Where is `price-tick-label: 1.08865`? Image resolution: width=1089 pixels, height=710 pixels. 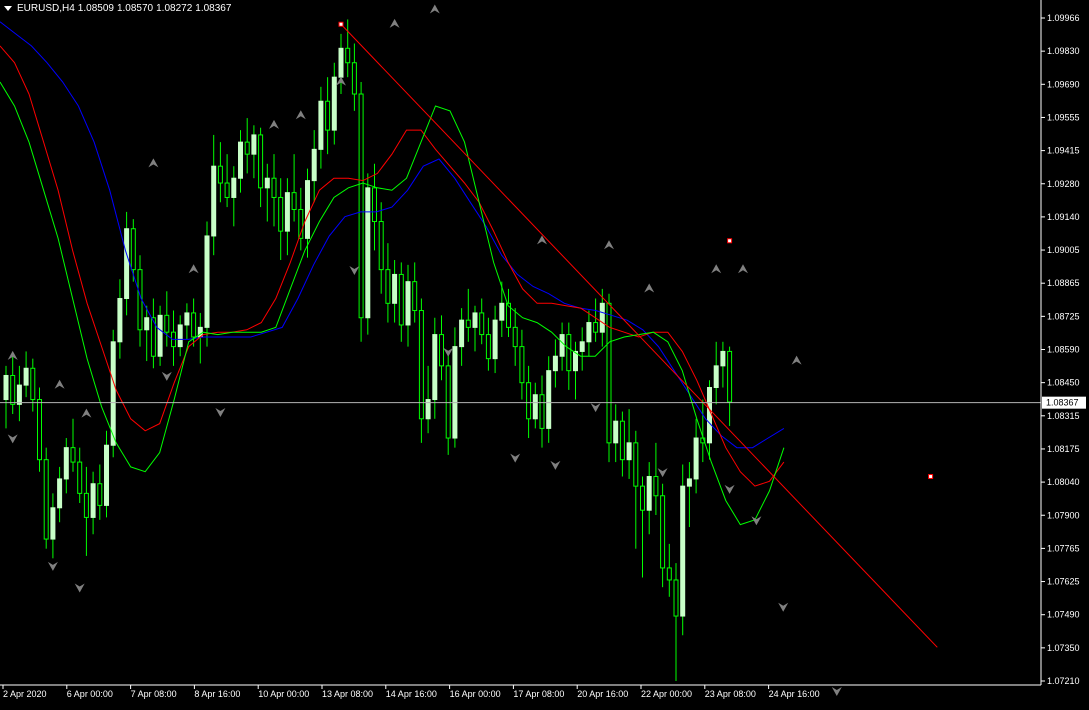
price-tick-label: 1.08865 is located at coordinates (1063, 283).